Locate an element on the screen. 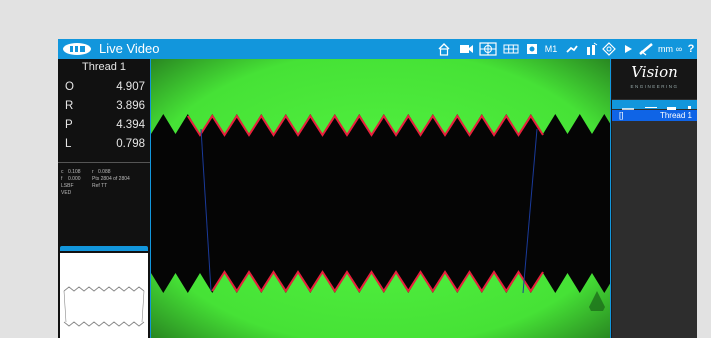 This screenshot has height=338, width=711. feature-list-item: [] Thread 1 is located at coordinates (654, 115).